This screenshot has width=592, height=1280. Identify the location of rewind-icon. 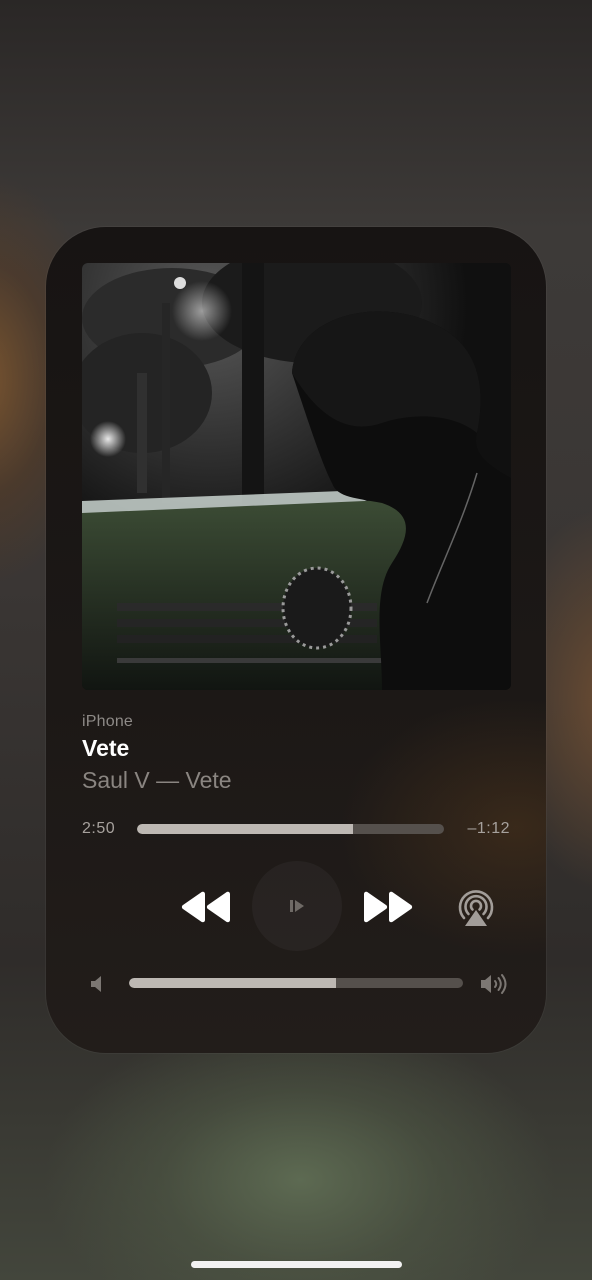
(205, 907).